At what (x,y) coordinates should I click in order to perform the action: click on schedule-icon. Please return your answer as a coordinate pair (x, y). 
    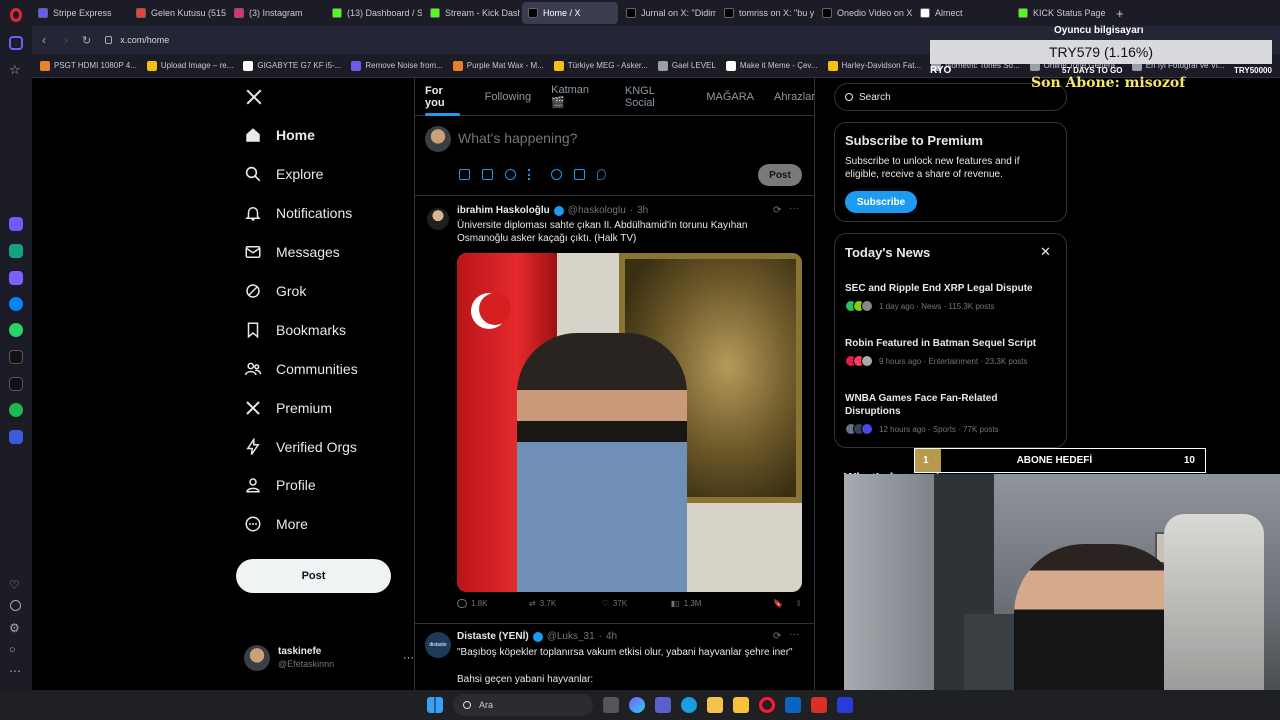
    Looking at the image, I should click on (579, 174).